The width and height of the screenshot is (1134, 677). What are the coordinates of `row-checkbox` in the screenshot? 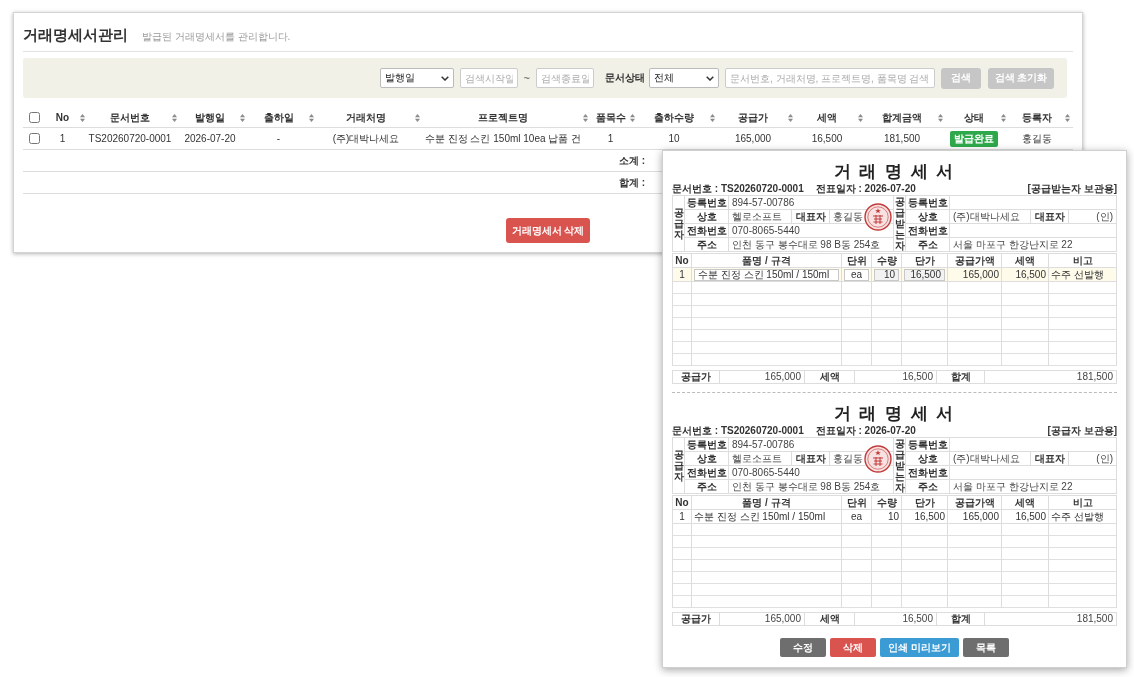 It's located at (34, 138).